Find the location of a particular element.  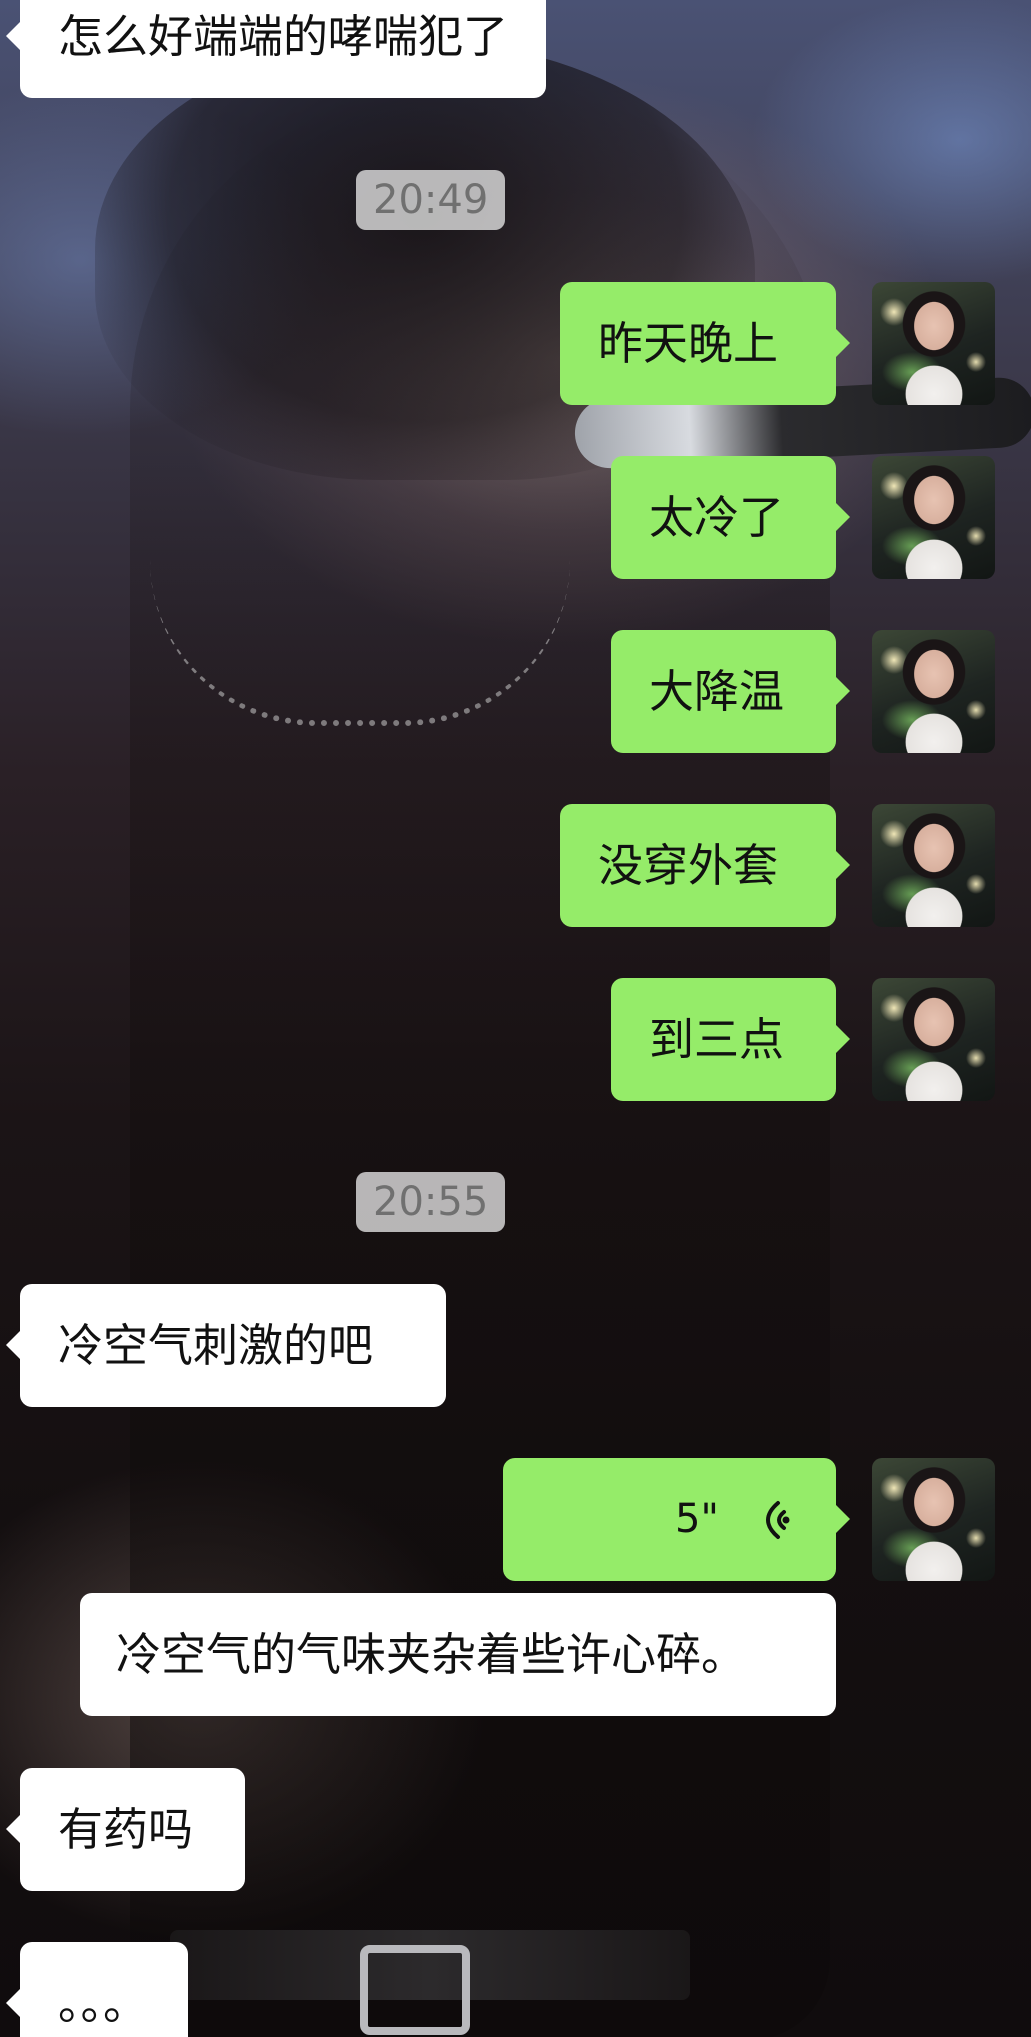

voice-message: 5" is located at coordinates (676, 1519).